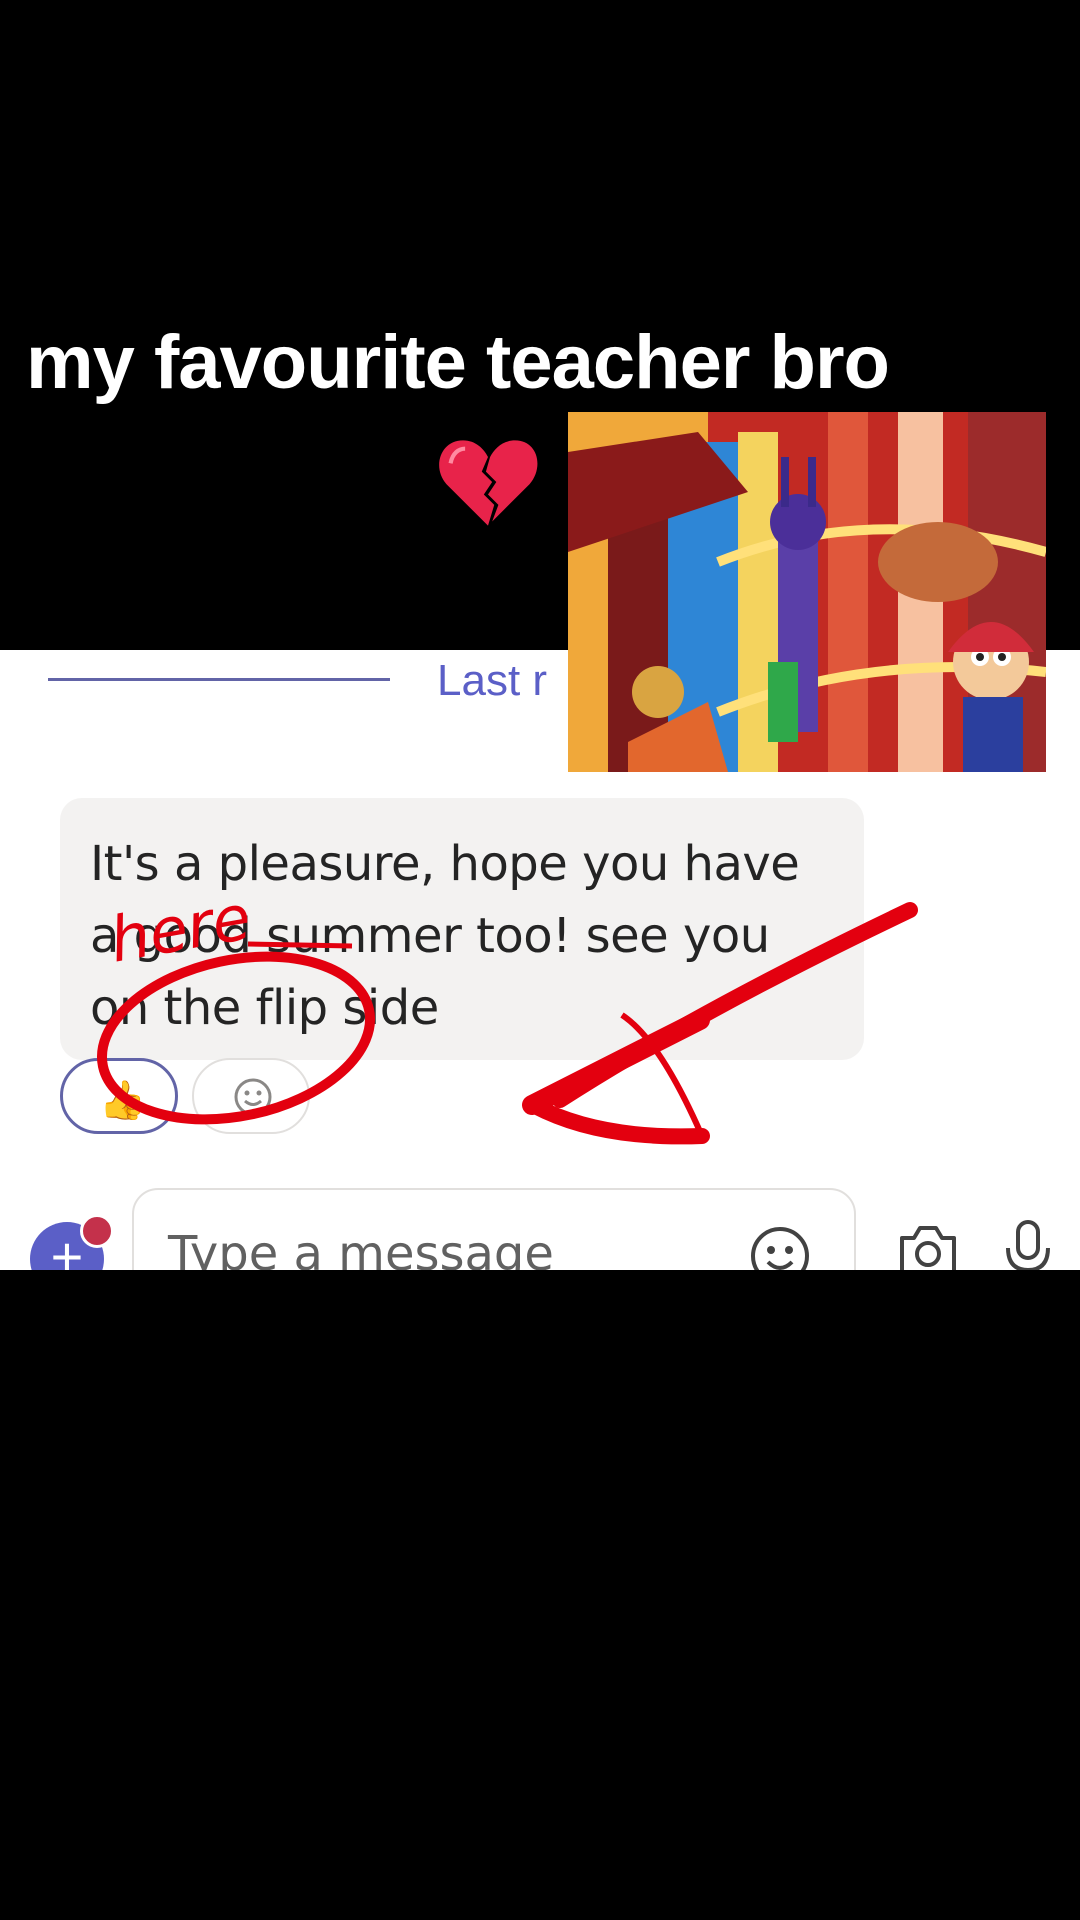 The image size is (1080, 1920). I want to click on video-caption: my favourite teacher bro, so click(458, 362).